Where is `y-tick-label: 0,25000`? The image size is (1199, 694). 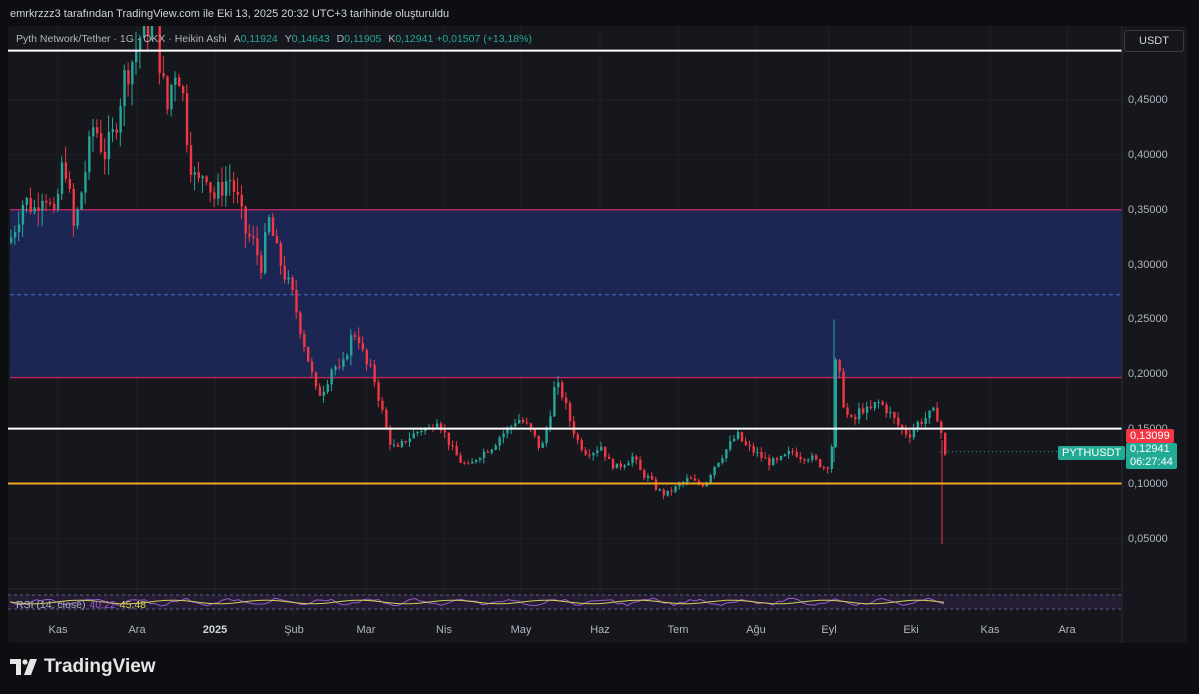 y-tick-label: 0,25000 is located at coordinates (1148, 319).